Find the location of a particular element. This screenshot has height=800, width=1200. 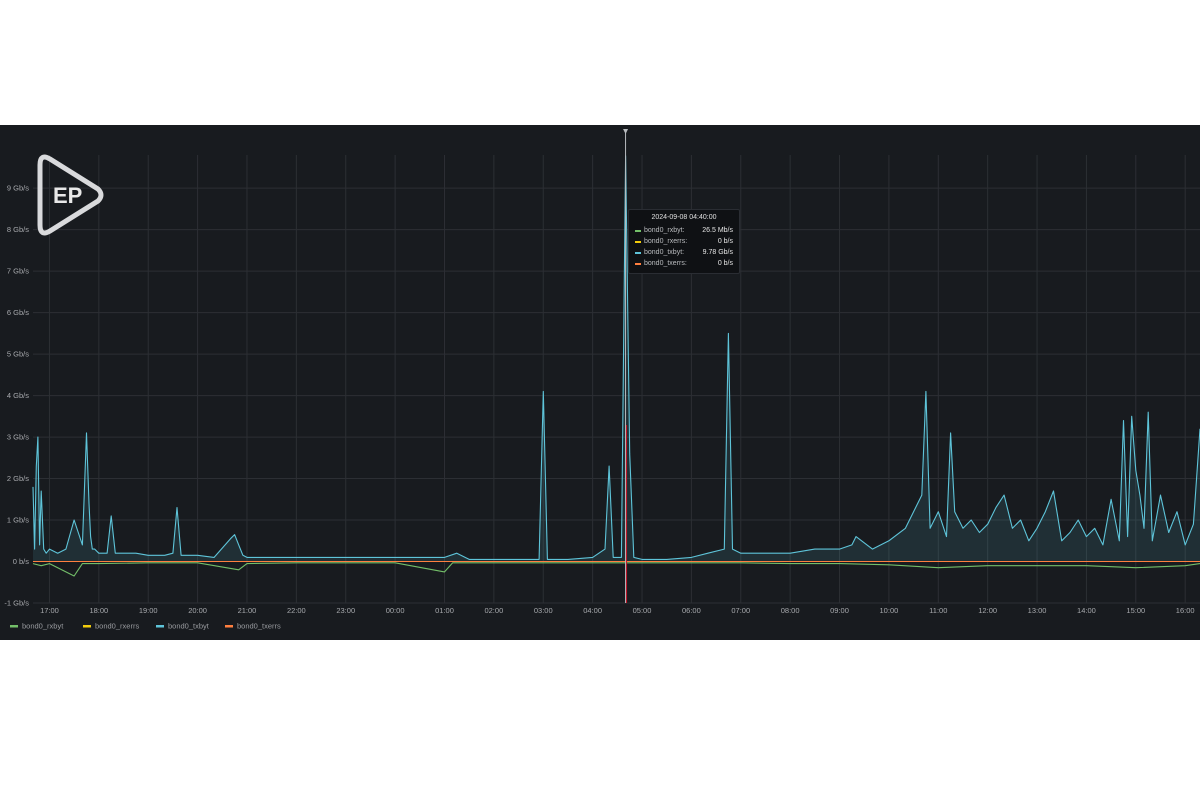

y-tick-label: 6 Gb/s is located at coordinates (18, 312).